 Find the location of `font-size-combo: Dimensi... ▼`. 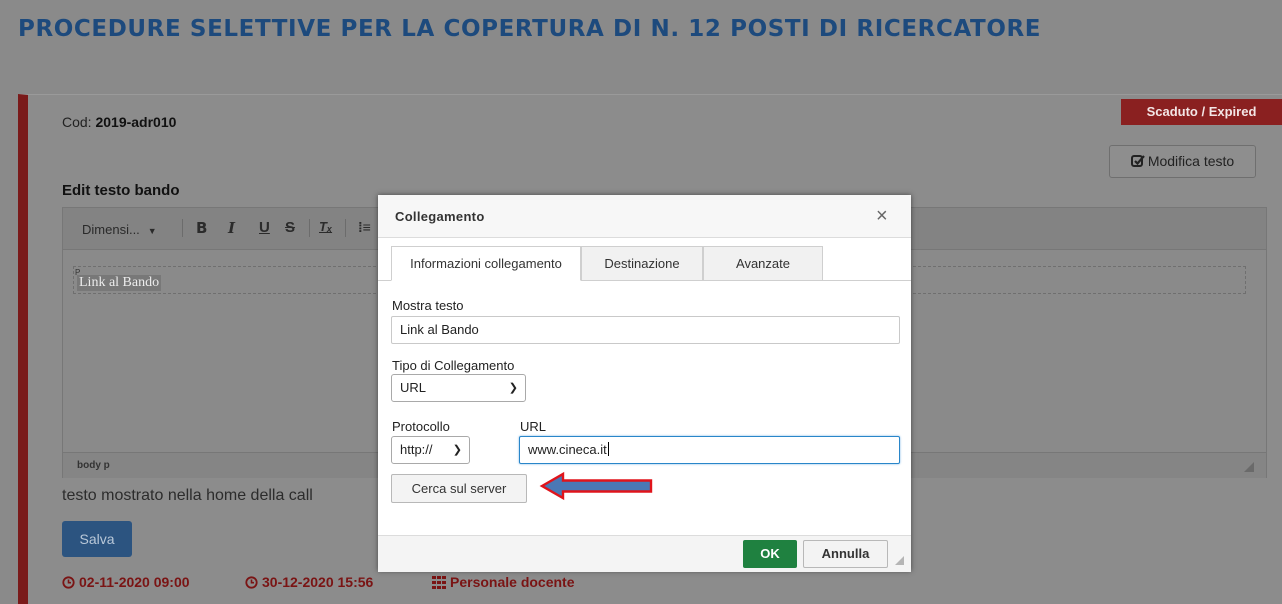

font-size-combo: Dimensi... ▼ is located at coordinates (119, 229).